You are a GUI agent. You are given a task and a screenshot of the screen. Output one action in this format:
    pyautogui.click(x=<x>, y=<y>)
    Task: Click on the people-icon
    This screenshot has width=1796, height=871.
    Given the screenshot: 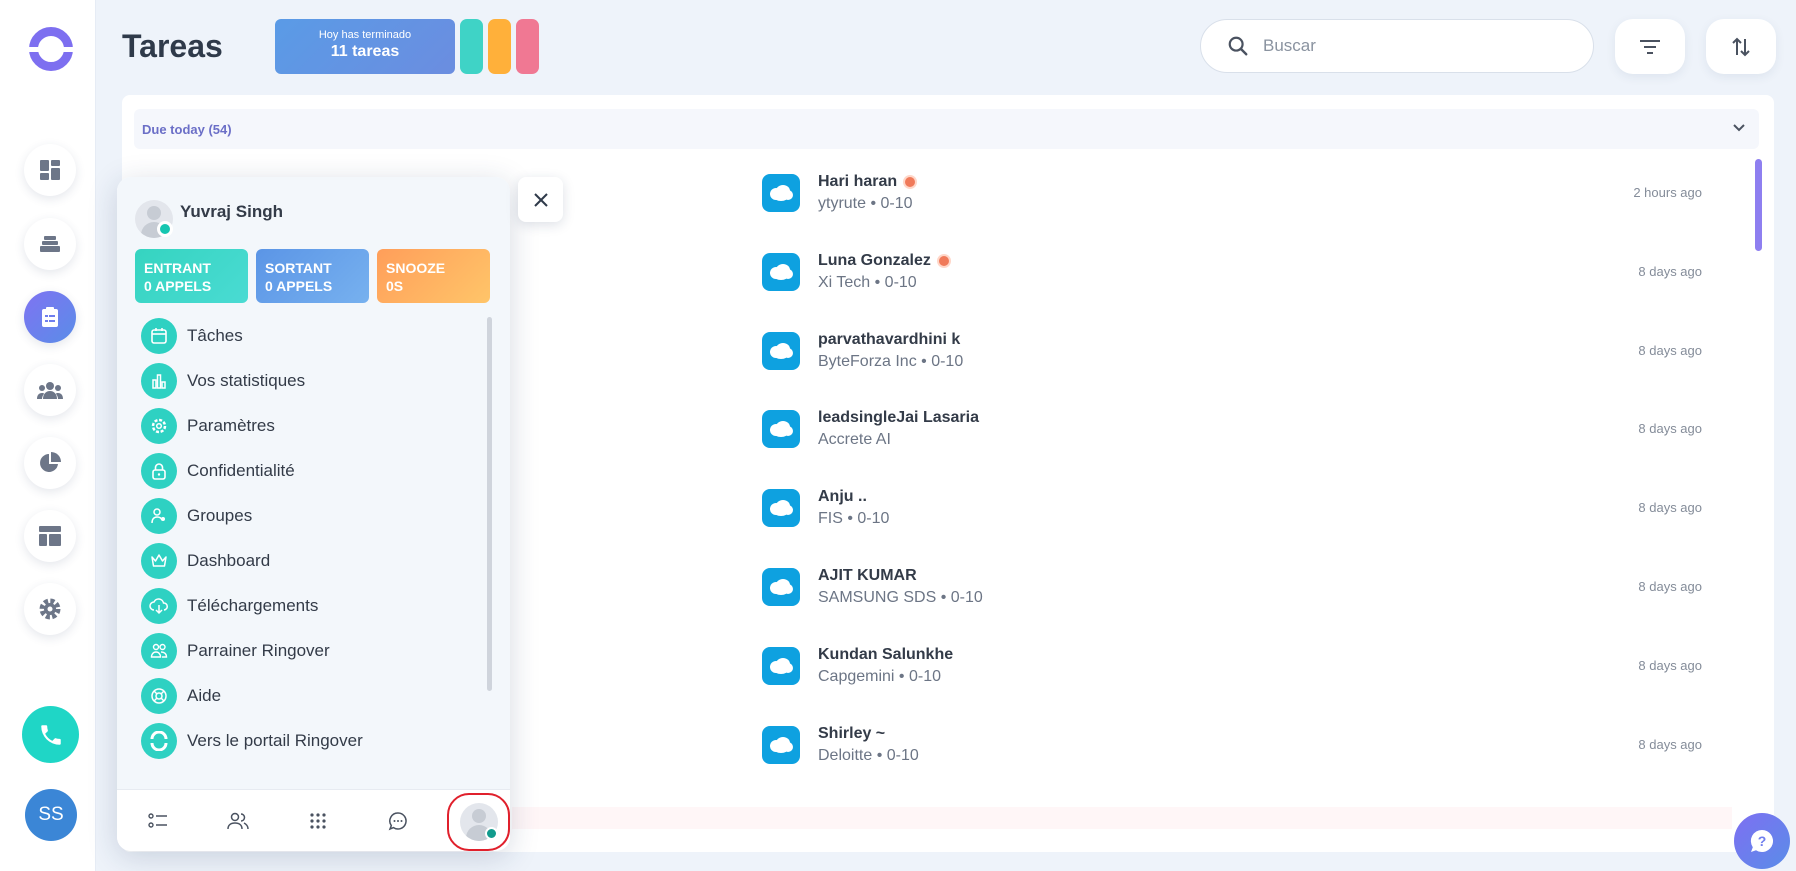 What is the action you would take?
    pyautogui.click(x=50, y=390)
    